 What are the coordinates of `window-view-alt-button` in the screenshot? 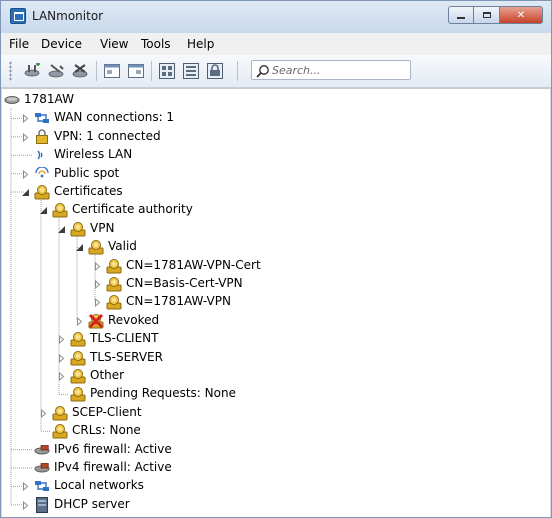 It's located at (136, 71).